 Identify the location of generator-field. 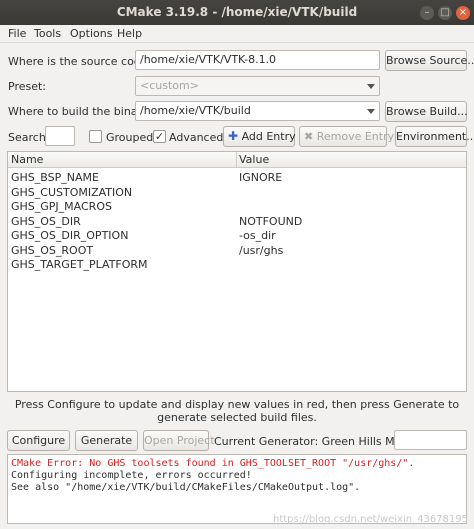
(430, 440).